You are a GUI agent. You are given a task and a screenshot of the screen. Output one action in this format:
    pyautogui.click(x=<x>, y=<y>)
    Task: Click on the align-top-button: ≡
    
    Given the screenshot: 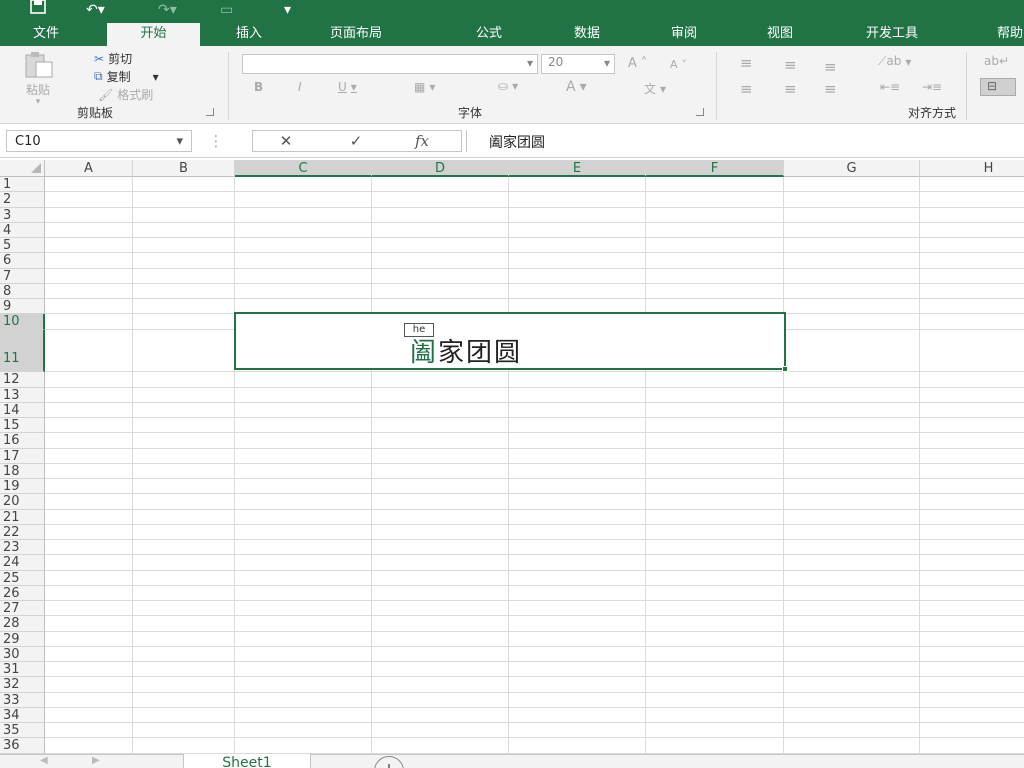 What is the action you would take?
    pyautogui.click(x=746, y=63)
    